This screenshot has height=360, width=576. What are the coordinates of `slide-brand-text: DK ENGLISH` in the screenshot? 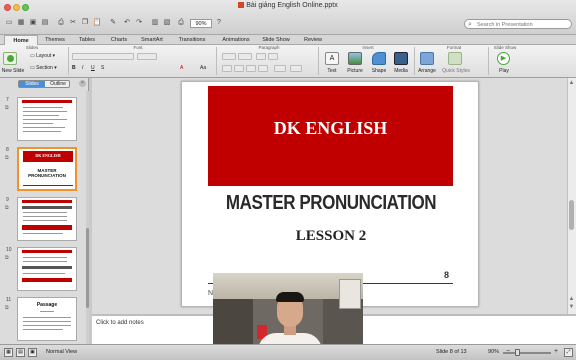 It's located at (330, 128).